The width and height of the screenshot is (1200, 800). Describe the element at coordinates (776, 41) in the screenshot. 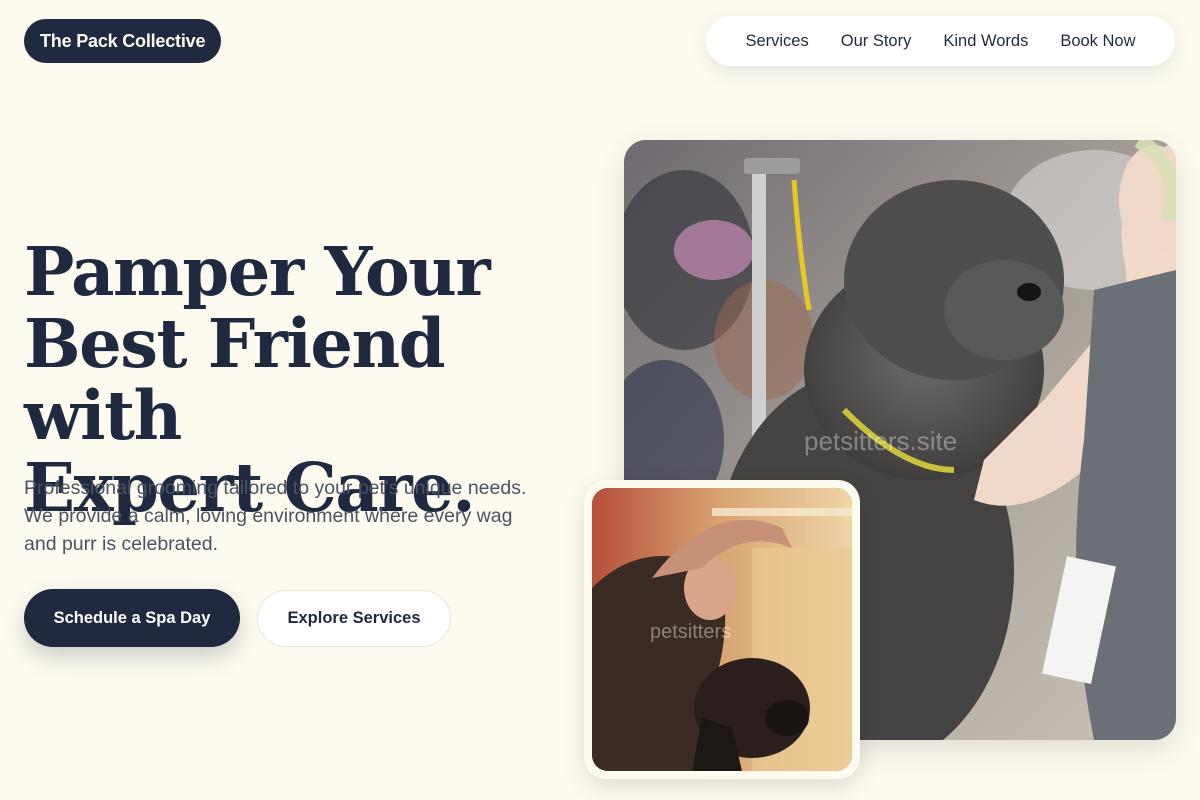

I see `nav-item-services: Services` at that location.